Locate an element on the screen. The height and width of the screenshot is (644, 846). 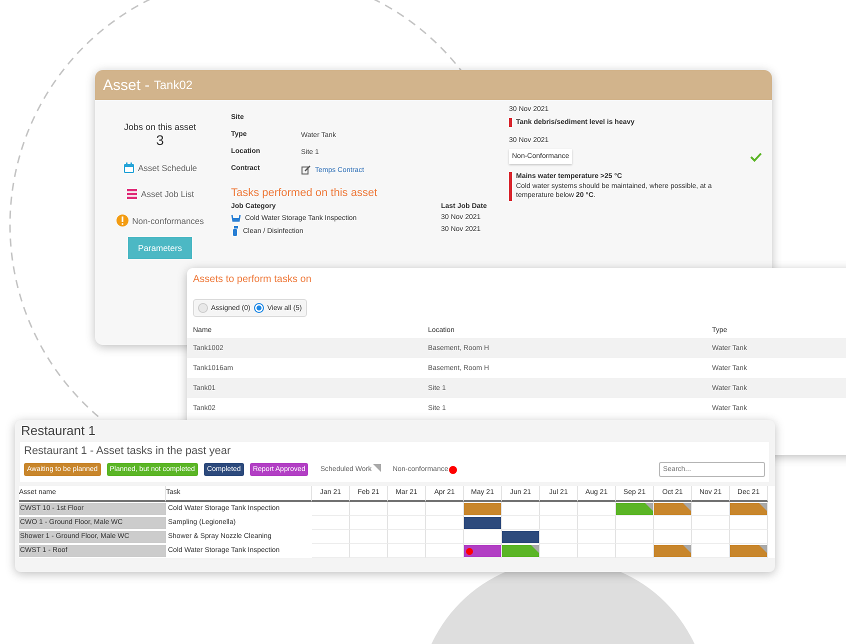
edit-icon is located at coordinates (306, 170).